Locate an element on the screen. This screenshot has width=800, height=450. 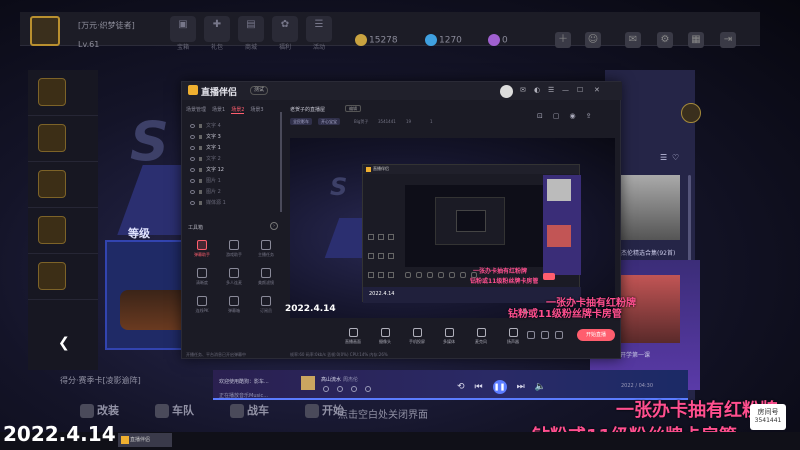
tab-scene-manage: 场景管理 is located at coordinates (196, 110).